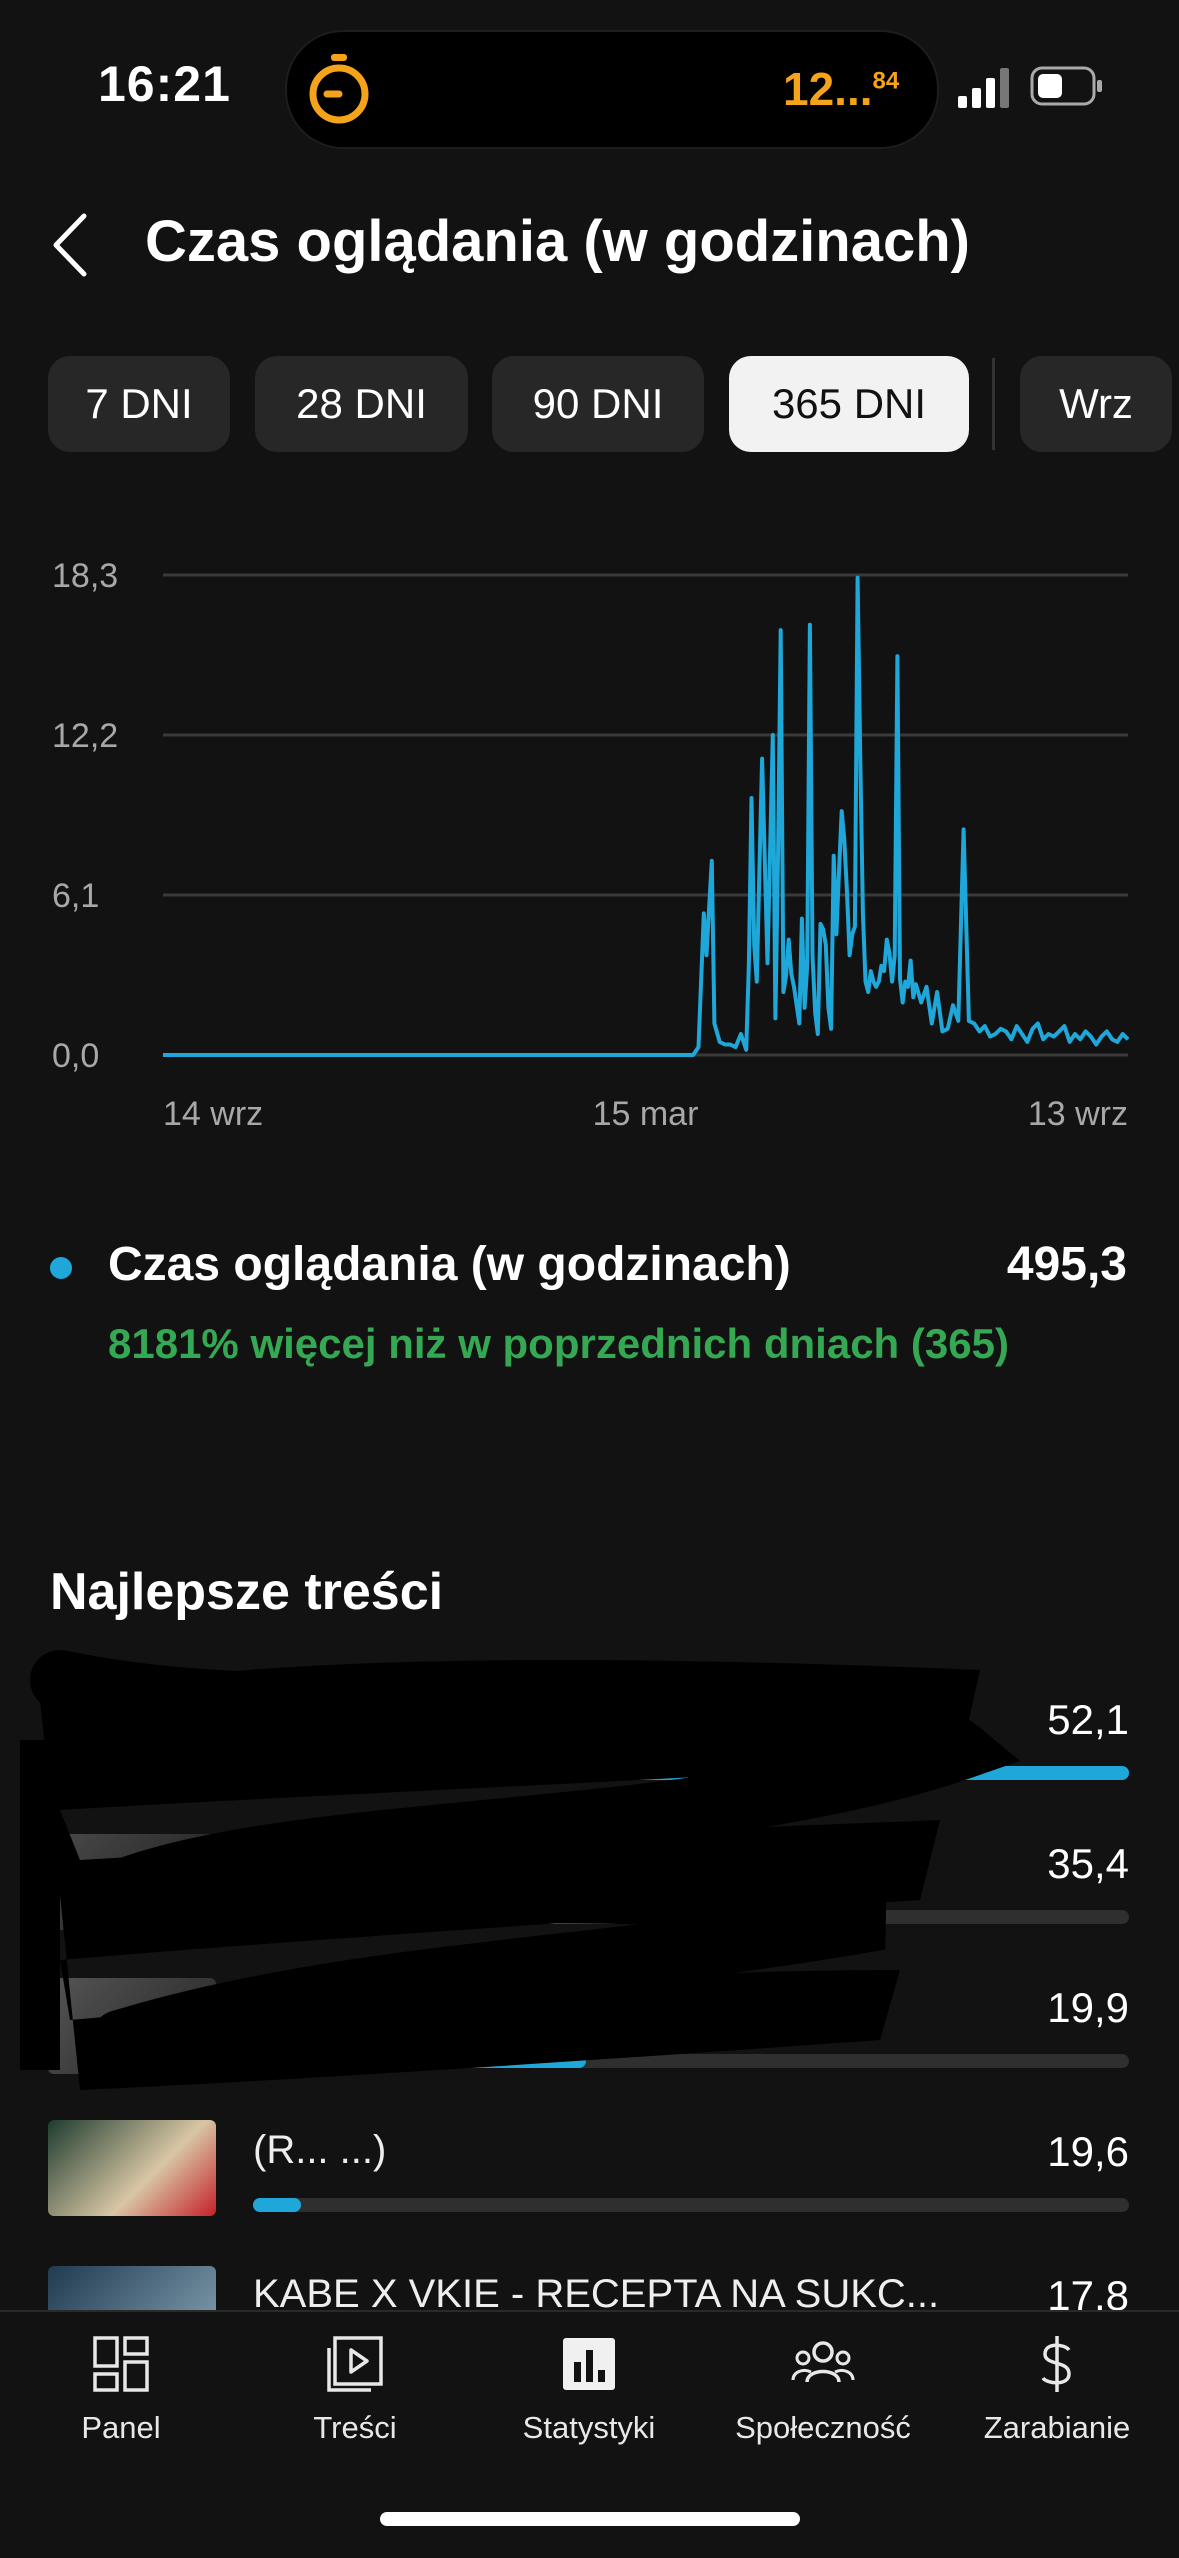 The height and width of the screenshot is (2558, 1179). What do you see at coordinates (75, 1056) in the screenshot?
I see `y-tick-label: 0,0` at bounding box center [75, 1056].